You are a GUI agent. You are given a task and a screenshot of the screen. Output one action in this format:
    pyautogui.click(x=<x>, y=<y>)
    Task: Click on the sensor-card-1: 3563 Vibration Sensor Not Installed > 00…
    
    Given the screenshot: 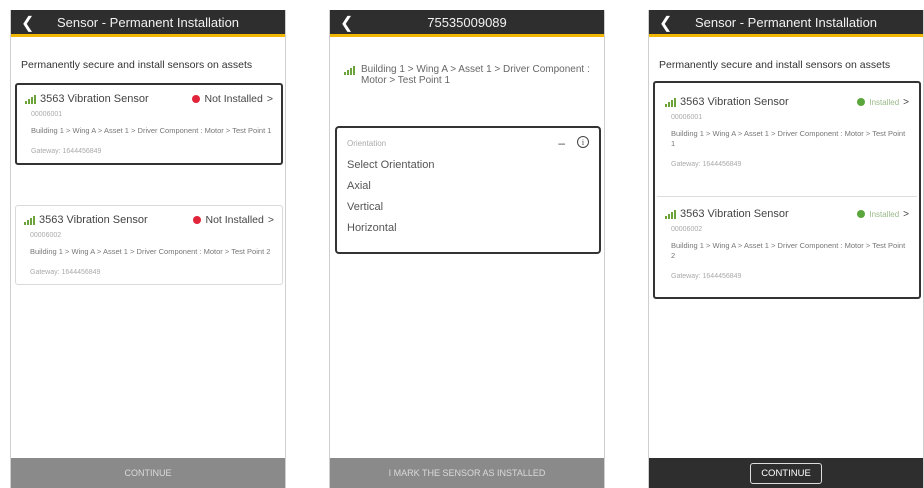 What is the action you would take?
    pyautogui.click(x=149, y=124)
    